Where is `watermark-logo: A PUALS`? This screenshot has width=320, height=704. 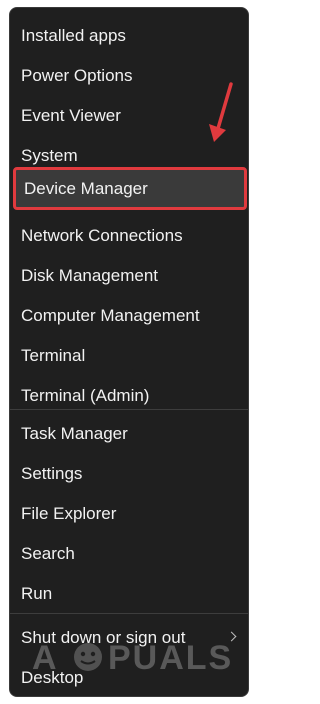
watermark-logo: A PUALS is located at coordinates (132, 658).